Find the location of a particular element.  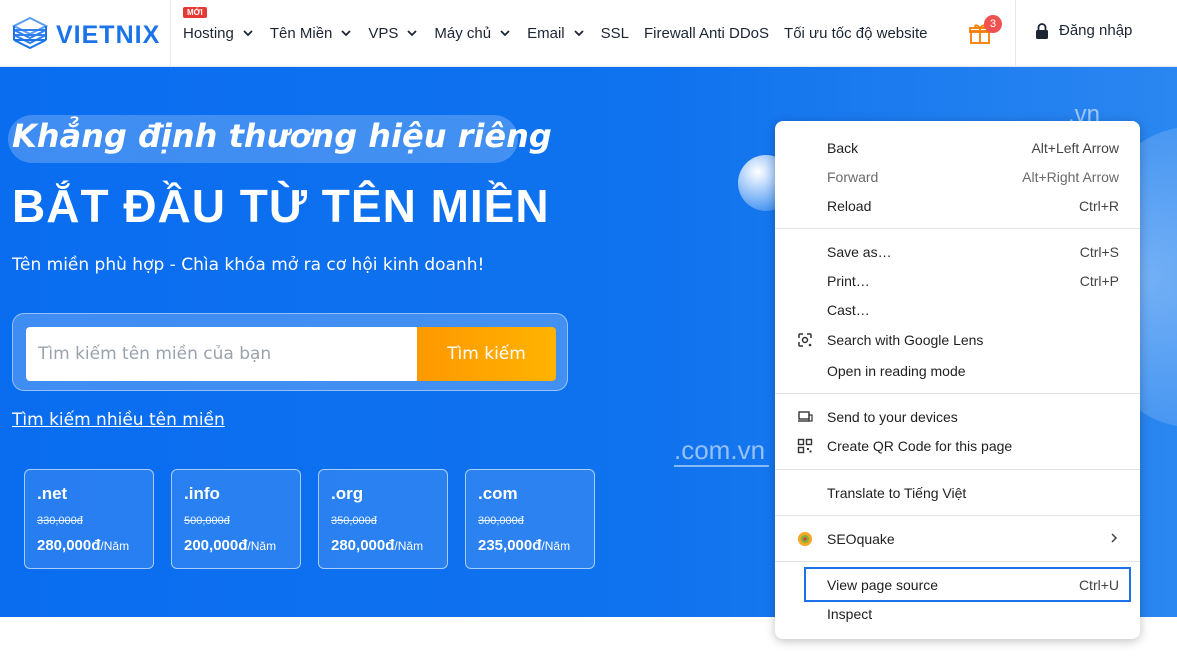

nav-label: Hosting is located at coordinates (208, 33).